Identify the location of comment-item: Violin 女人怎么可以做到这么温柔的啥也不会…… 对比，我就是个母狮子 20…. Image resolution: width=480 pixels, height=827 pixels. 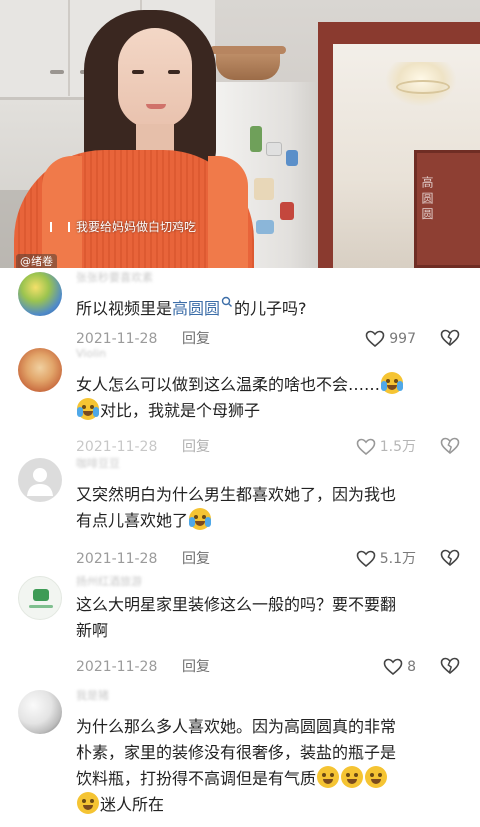
(240, 402).